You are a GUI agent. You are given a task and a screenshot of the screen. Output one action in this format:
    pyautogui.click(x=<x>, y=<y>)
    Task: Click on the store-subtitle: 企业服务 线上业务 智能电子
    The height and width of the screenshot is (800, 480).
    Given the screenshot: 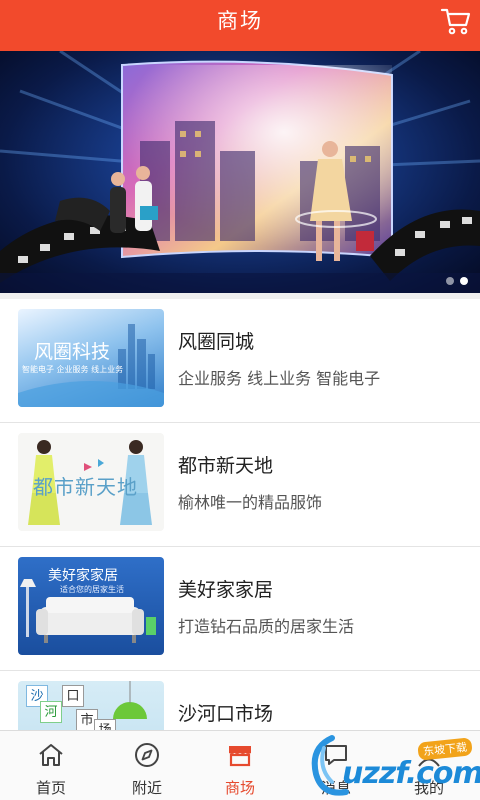 What is the action you would take?
    pyautogui.click(x=279, y=378)
    